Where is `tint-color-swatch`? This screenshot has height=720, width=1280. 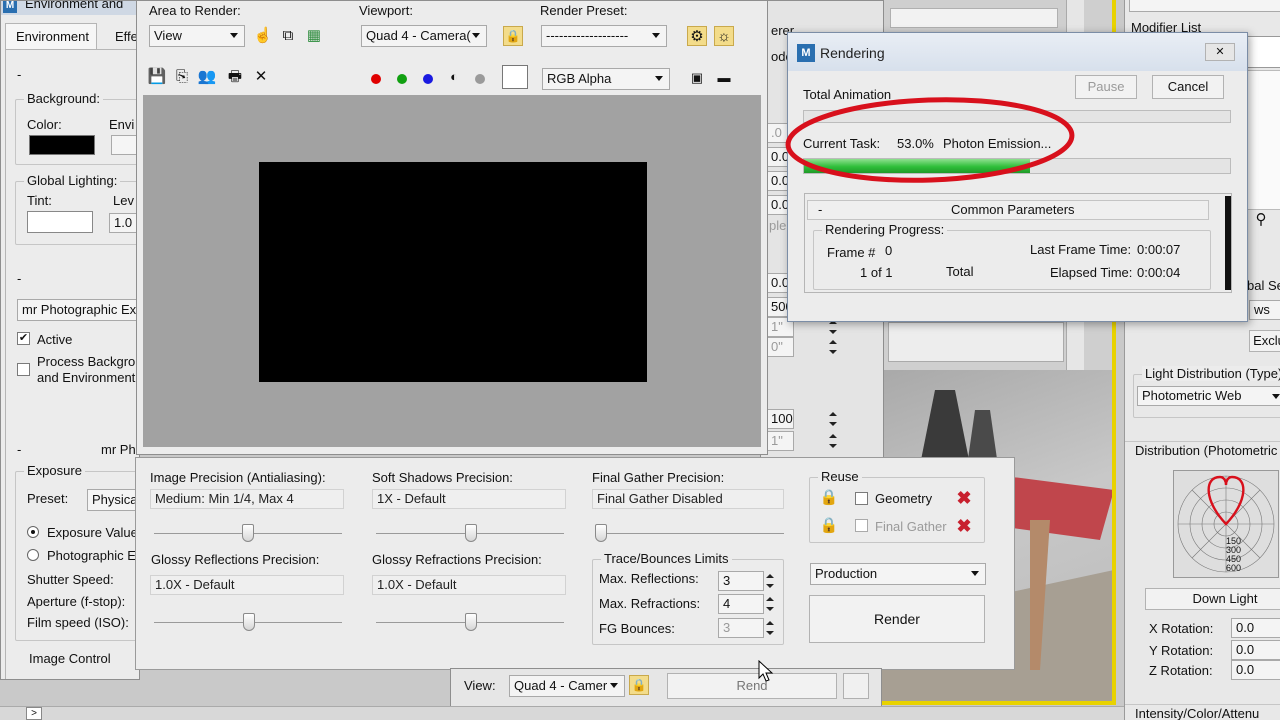
tint-color-swatch is located at coordinates (60, 222).